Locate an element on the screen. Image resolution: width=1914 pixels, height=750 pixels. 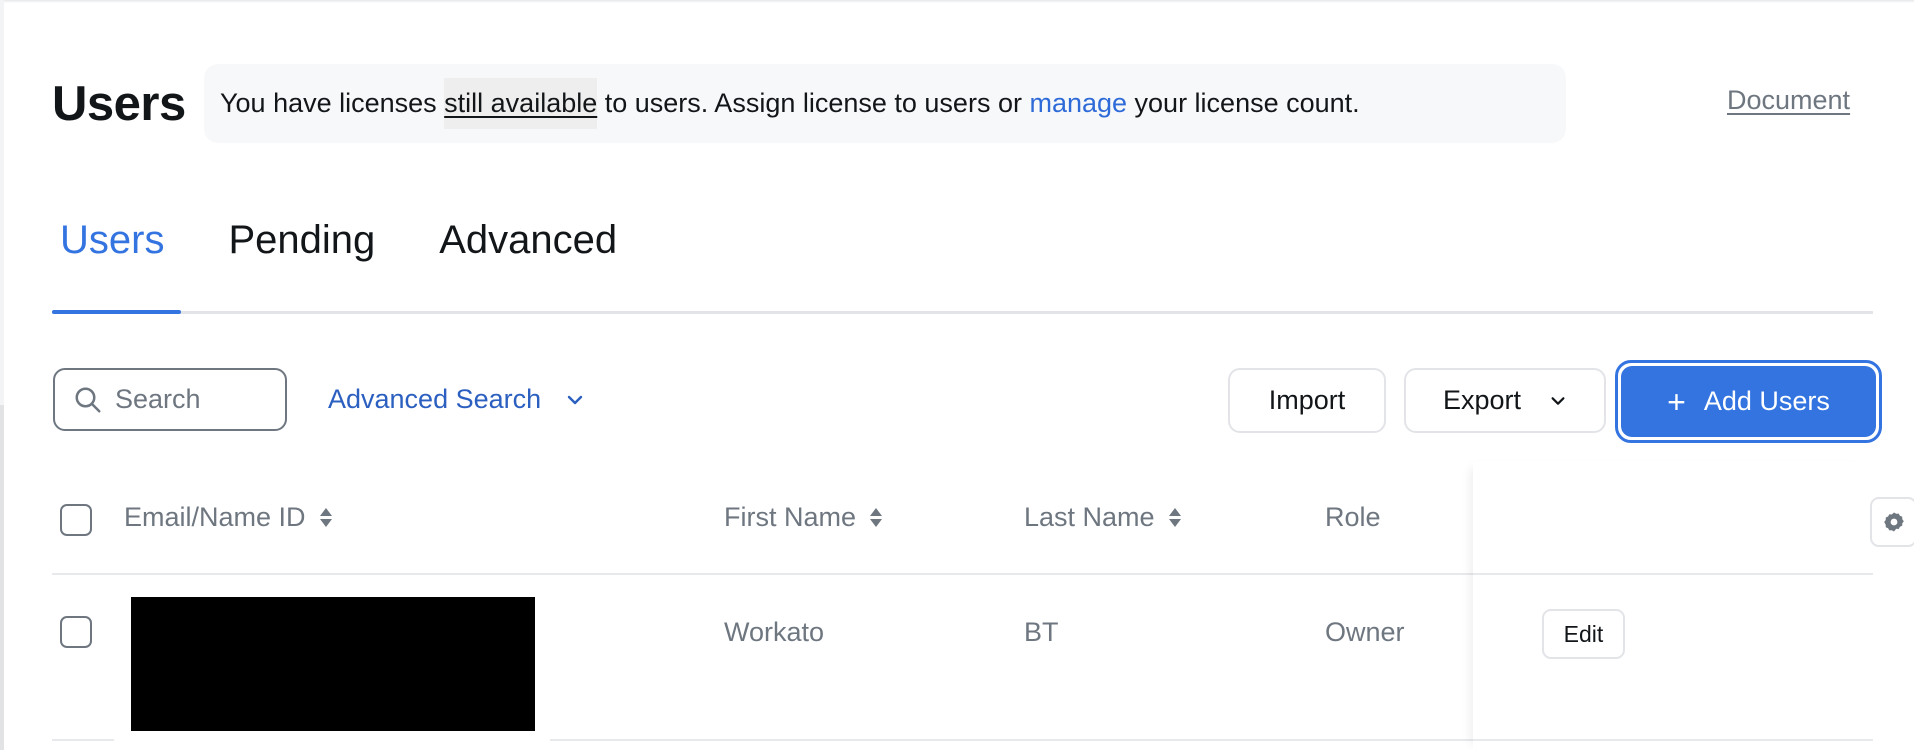
tab-users: Users is located at coordinates (112, 260).